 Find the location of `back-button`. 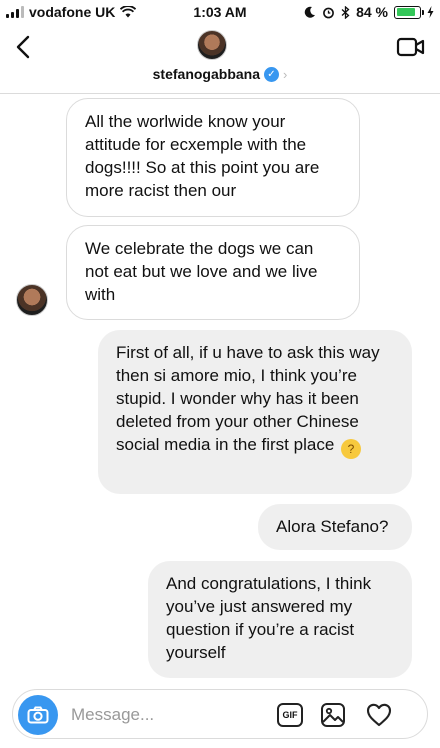

back-button is located at coordinates (24, 47).